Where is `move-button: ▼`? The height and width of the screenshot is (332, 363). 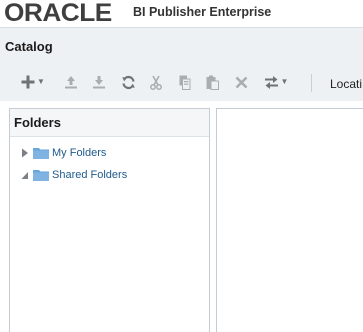
move-button: ▼ is located at coordinates (276, 82).